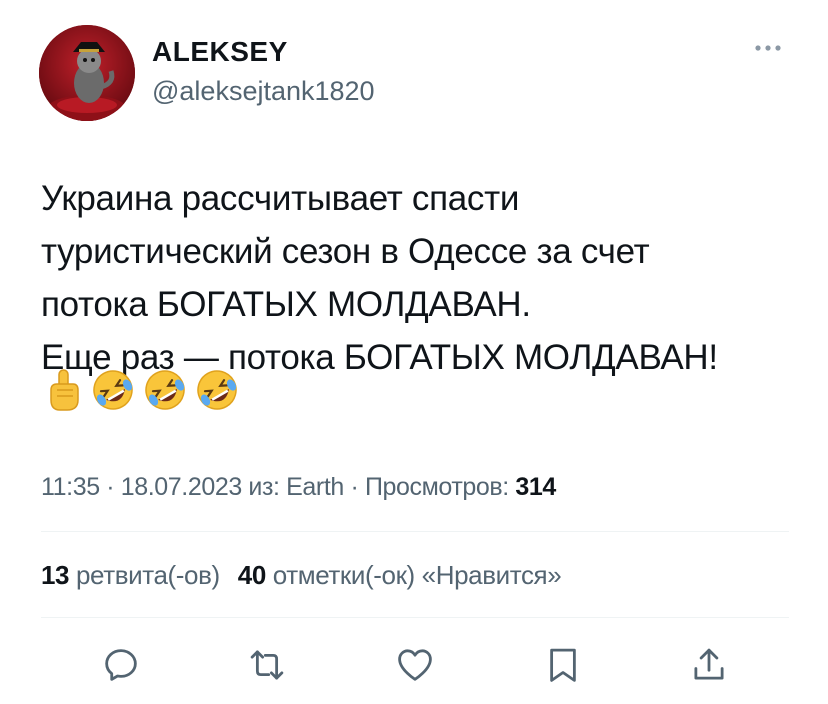 The image size is (828, 704). I want to click on heart-icon, so click(415, 665).